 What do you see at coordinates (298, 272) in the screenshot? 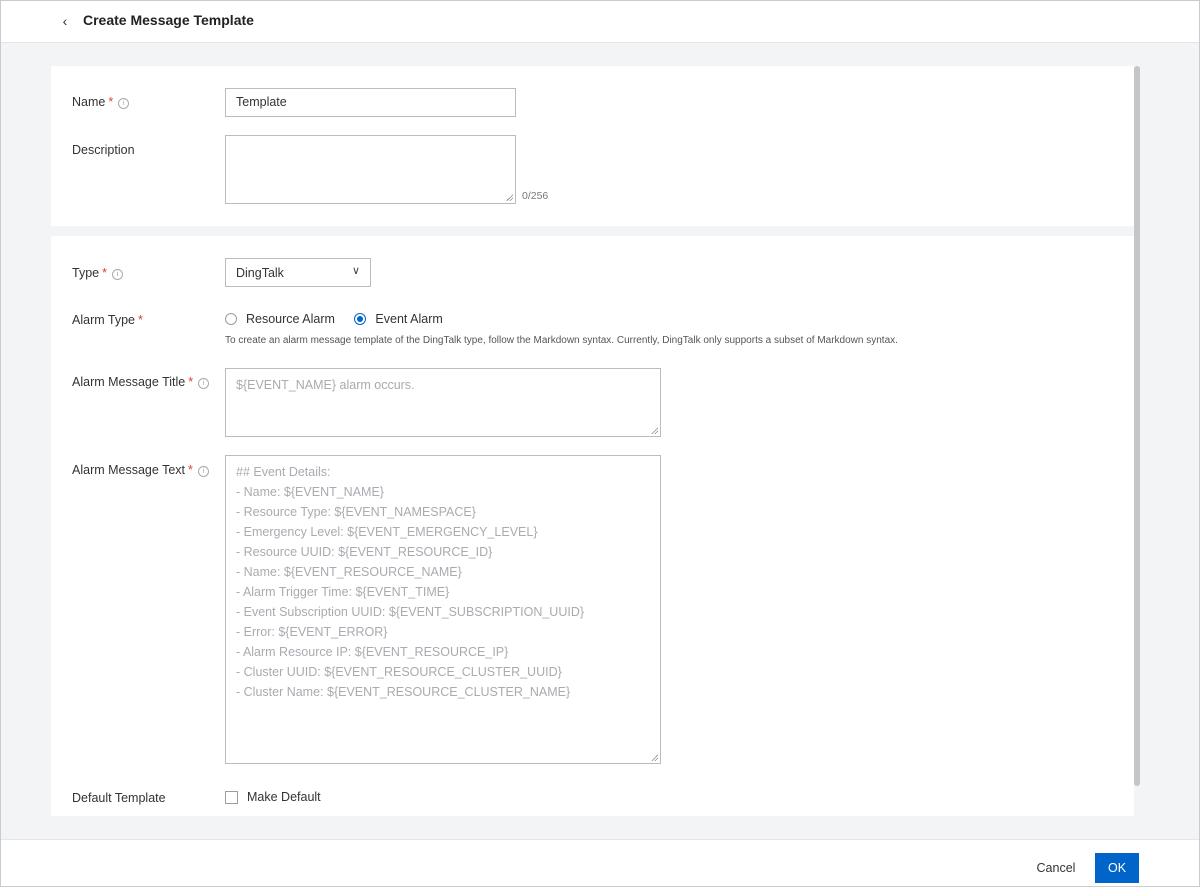
I see `type-select: DingTalk ∨` at bounding box center [298, 272].